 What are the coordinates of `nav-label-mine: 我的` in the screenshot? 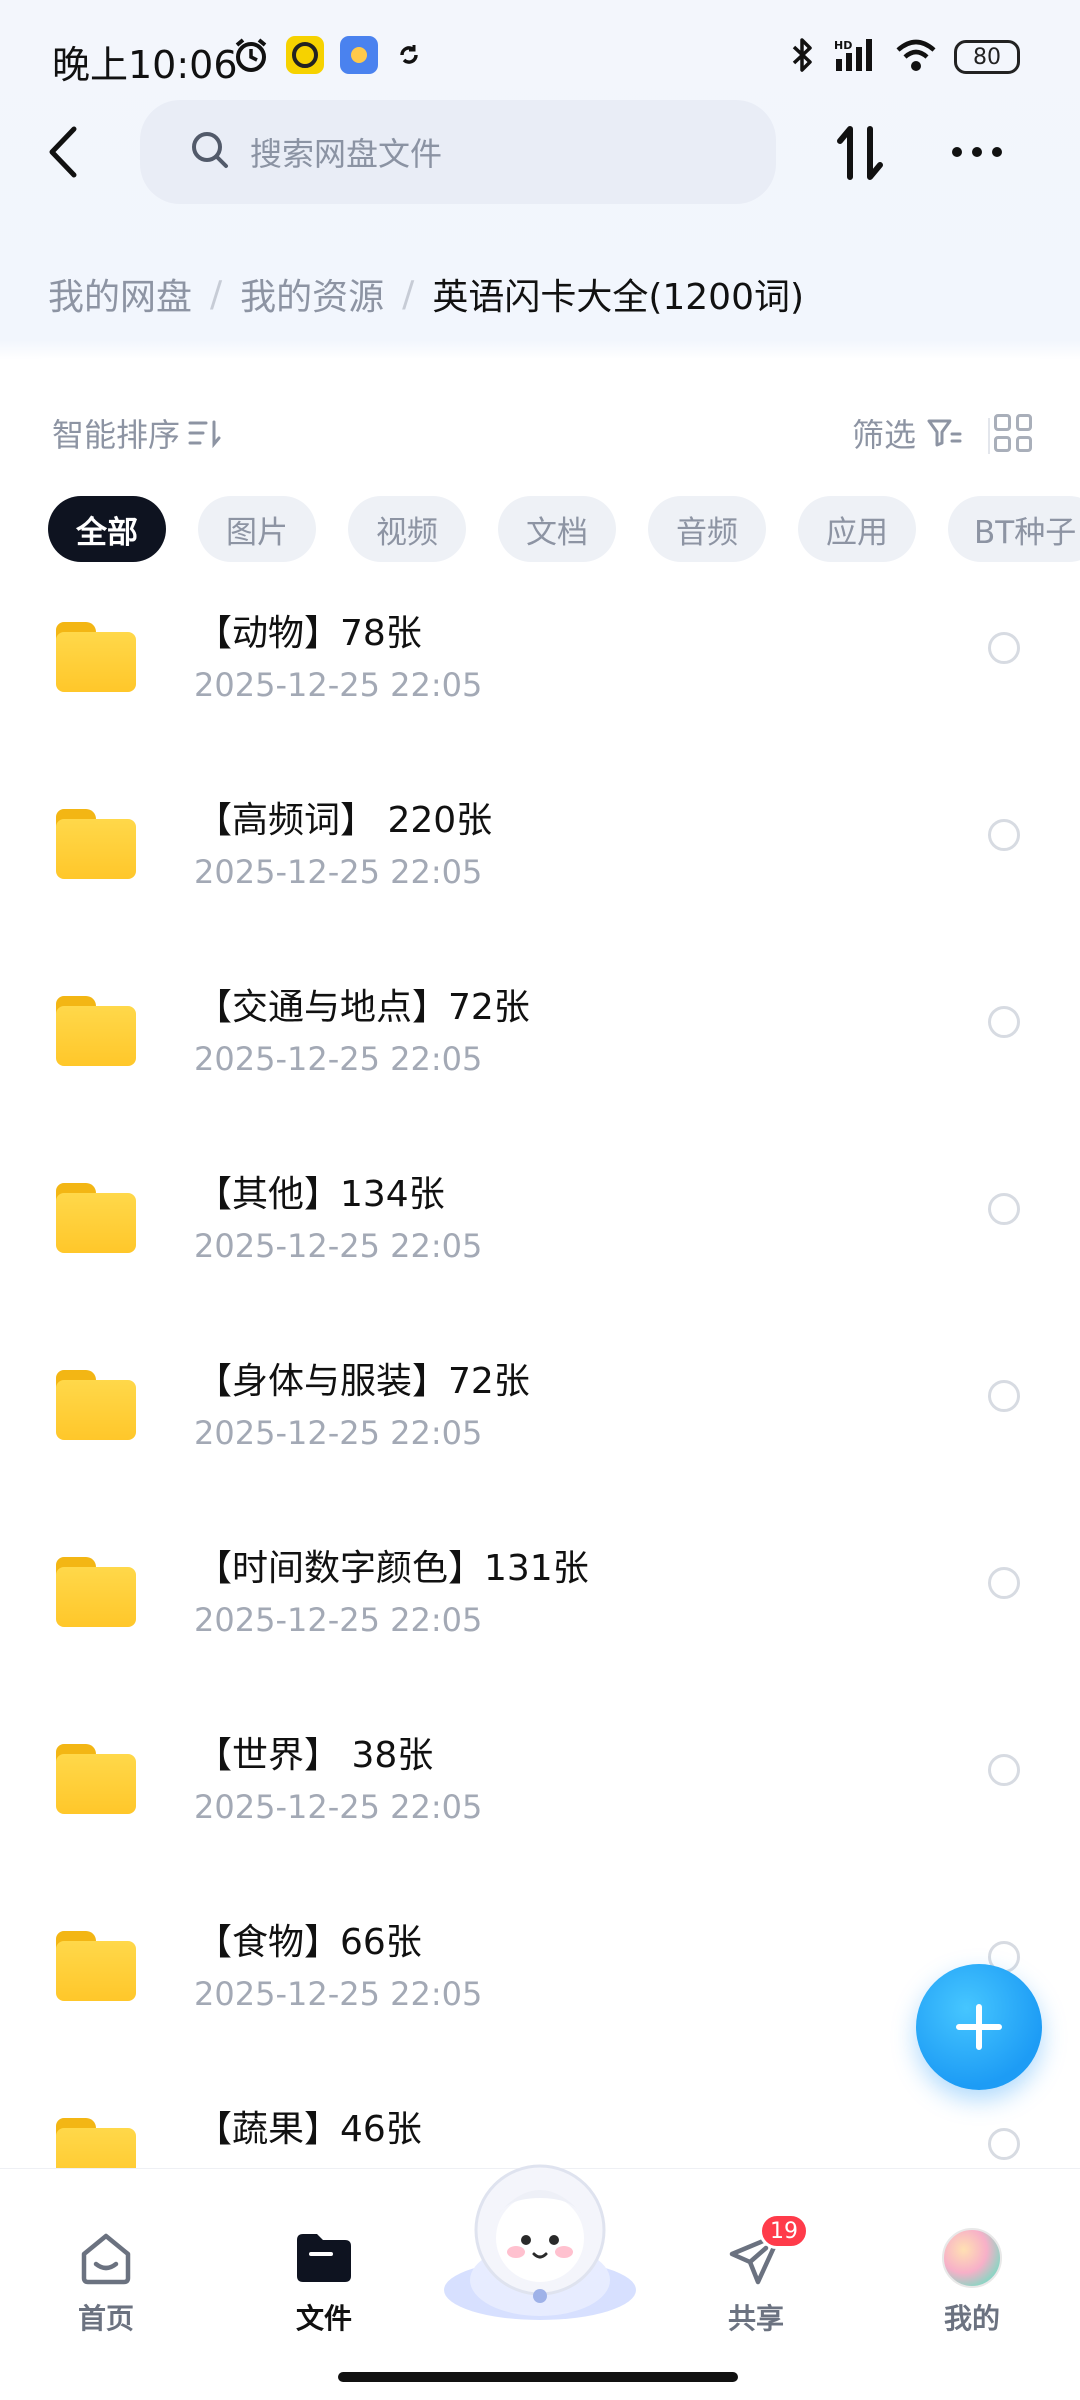 It's located at (971, 2318).